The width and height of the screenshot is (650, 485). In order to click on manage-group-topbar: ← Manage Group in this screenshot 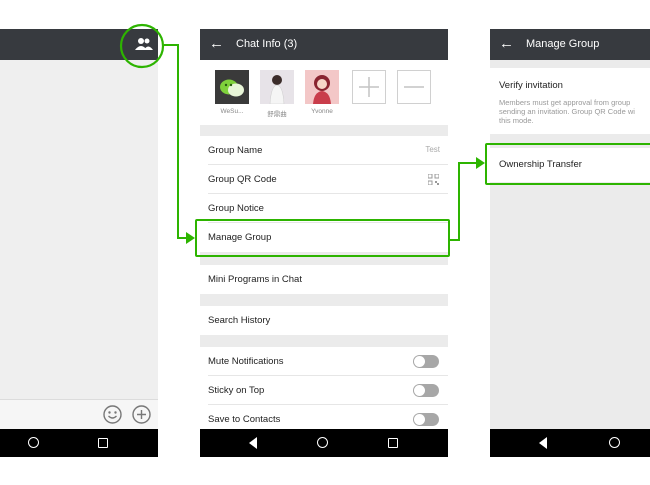, I will do `click(570, 44)`.